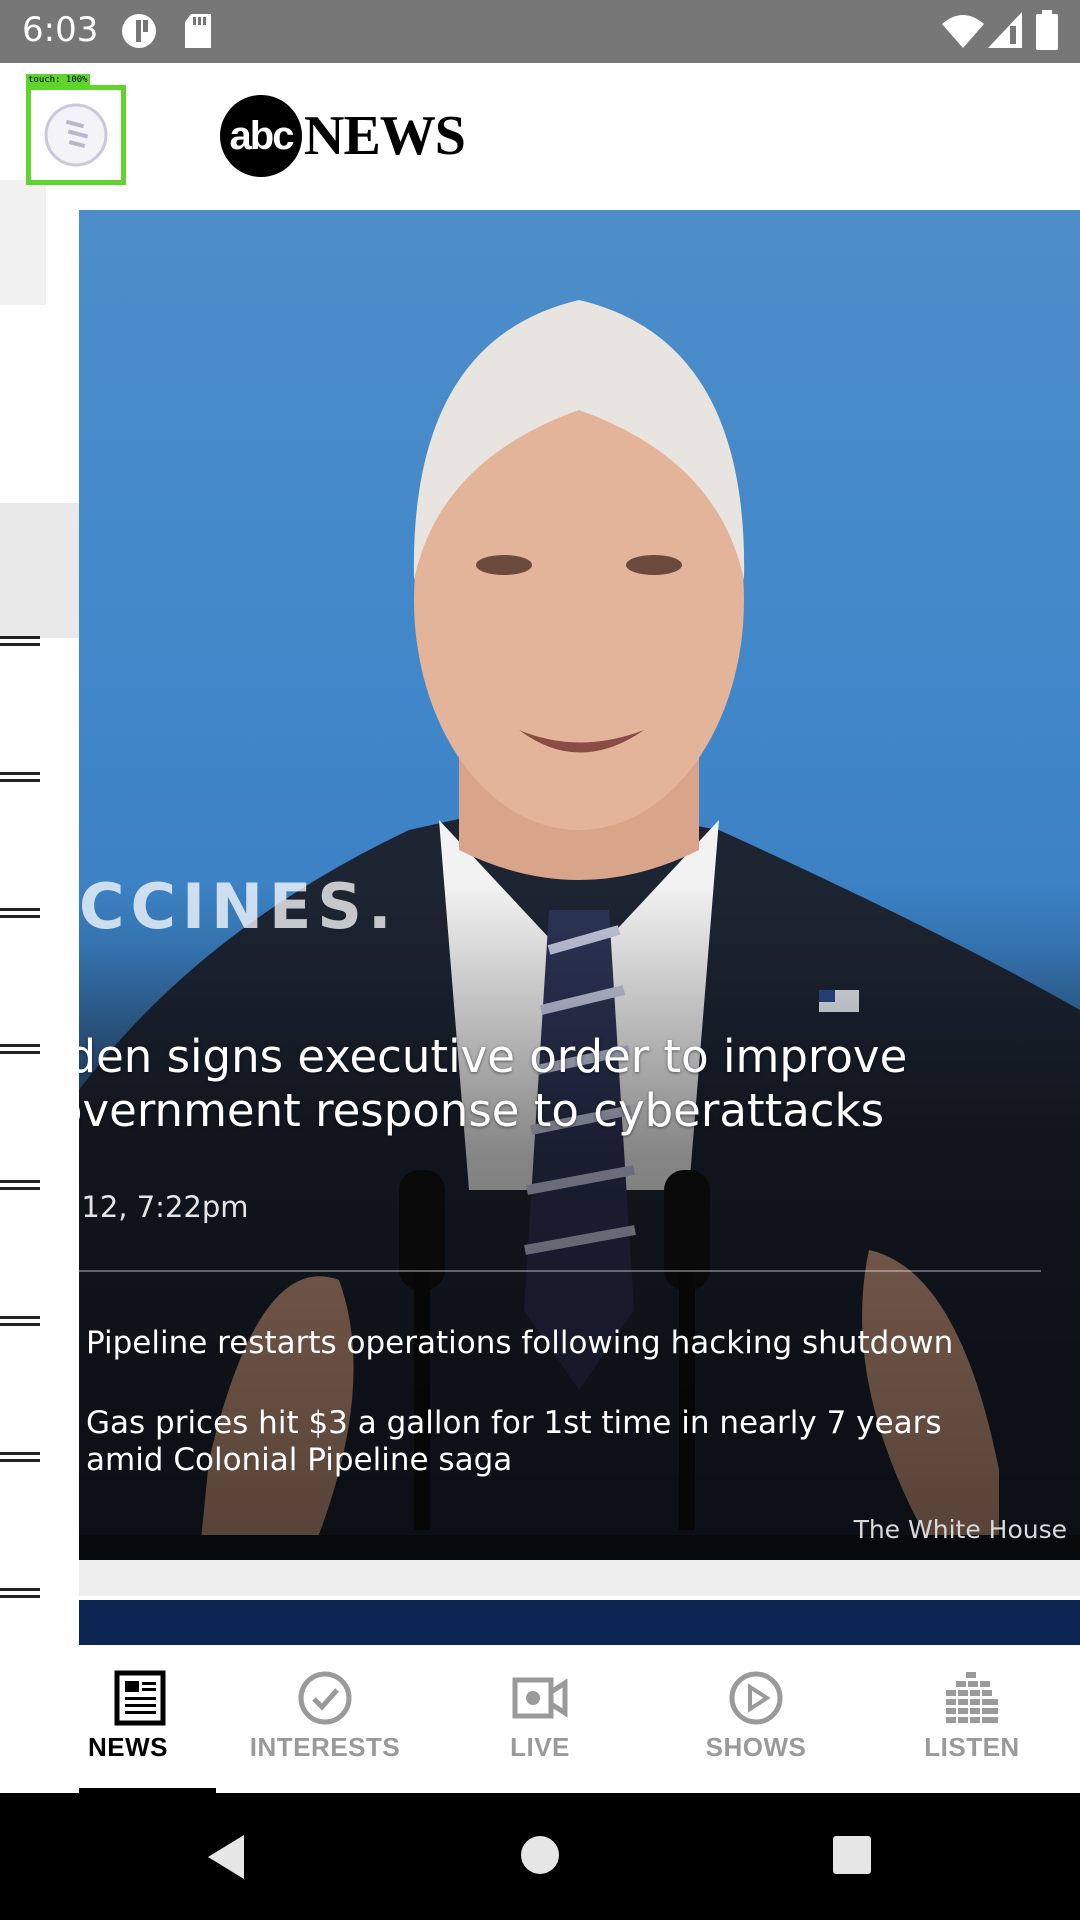 Image resolution: width=1080 pixels, height=1920 pixels. Describe the element at coordinates (261, 136) in the screenshot. I see `abc-logo-circle: abc` at that location.